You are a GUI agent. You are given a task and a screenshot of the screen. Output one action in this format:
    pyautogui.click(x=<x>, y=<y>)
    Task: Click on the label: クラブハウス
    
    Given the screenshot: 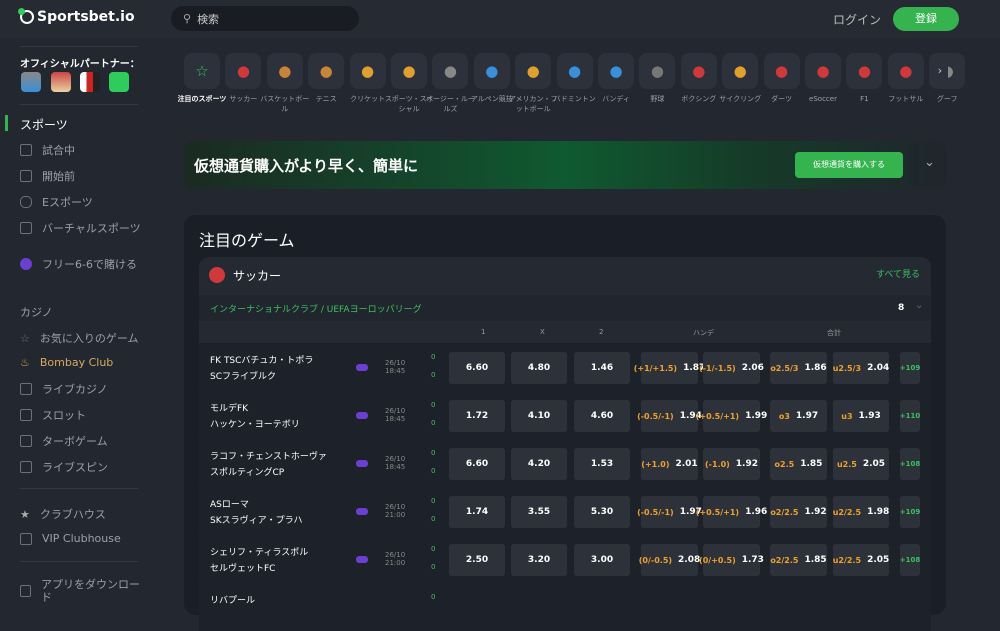 What is the action you would take?
    pyautogui.click(x=72, y=514)
    